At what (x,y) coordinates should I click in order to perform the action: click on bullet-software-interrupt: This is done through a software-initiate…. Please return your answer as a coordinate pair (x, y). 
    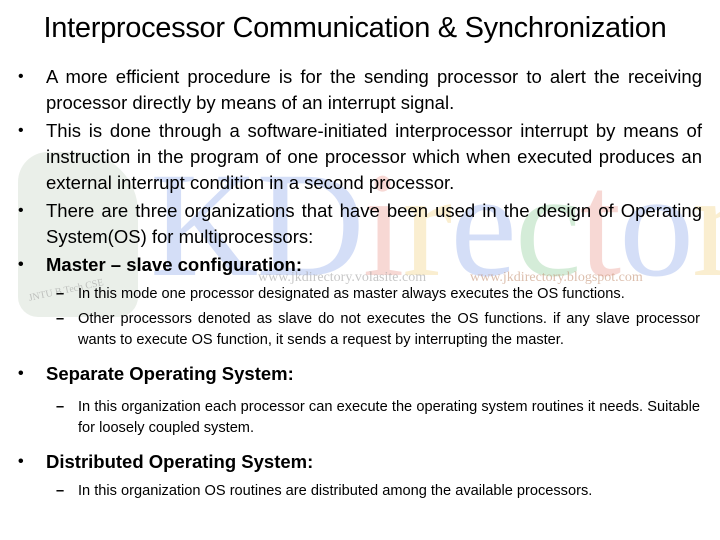
    Looking at the image, I should click on (360, 157).